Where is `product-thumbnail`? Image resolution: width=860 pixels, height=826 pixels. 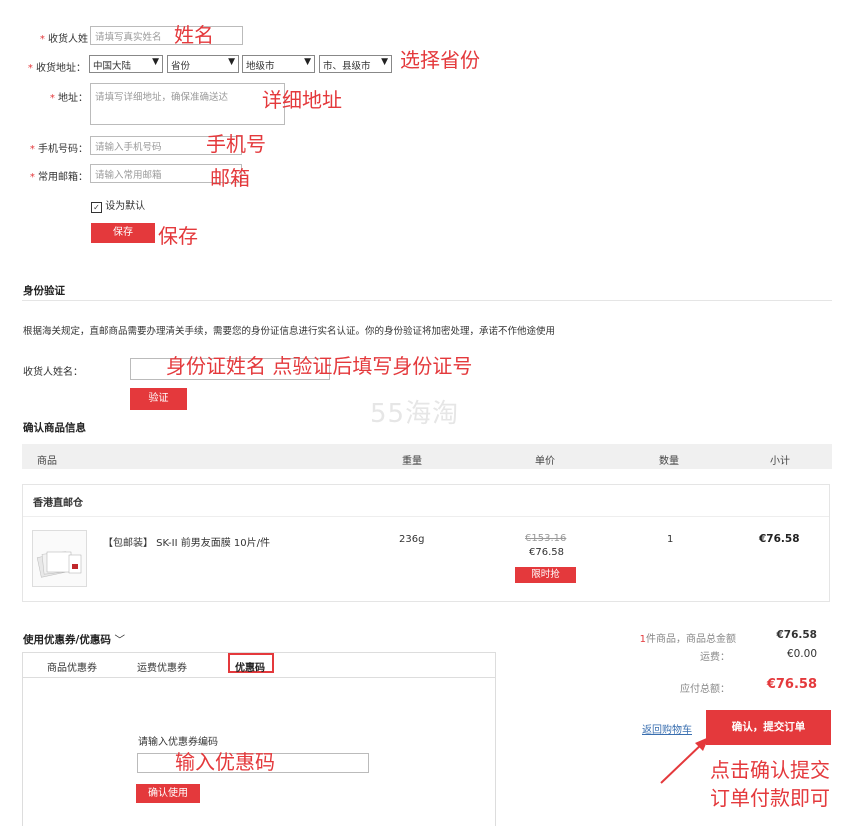
product-thumbnail is located at coordinates (59, 558).